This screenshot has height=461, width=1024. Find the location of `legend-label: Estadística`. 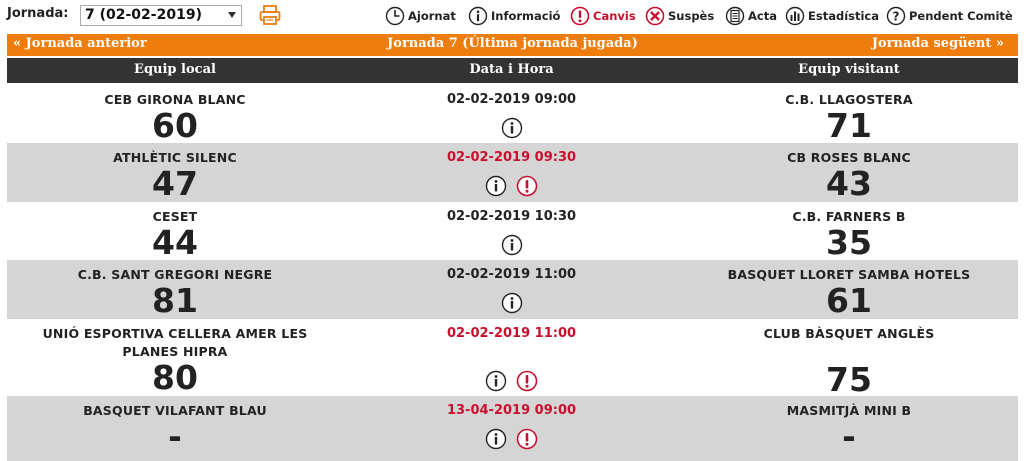

legend-label: Estadística is located at coordinates (843, 16).